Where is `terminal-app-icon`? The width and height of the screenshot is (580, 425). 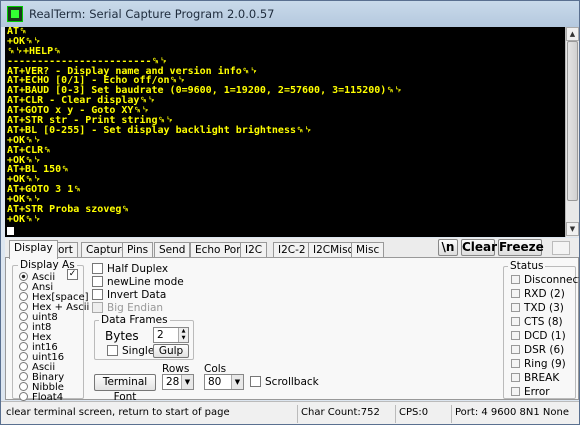
terminal-app-icon is located at coordinates (15, 14).